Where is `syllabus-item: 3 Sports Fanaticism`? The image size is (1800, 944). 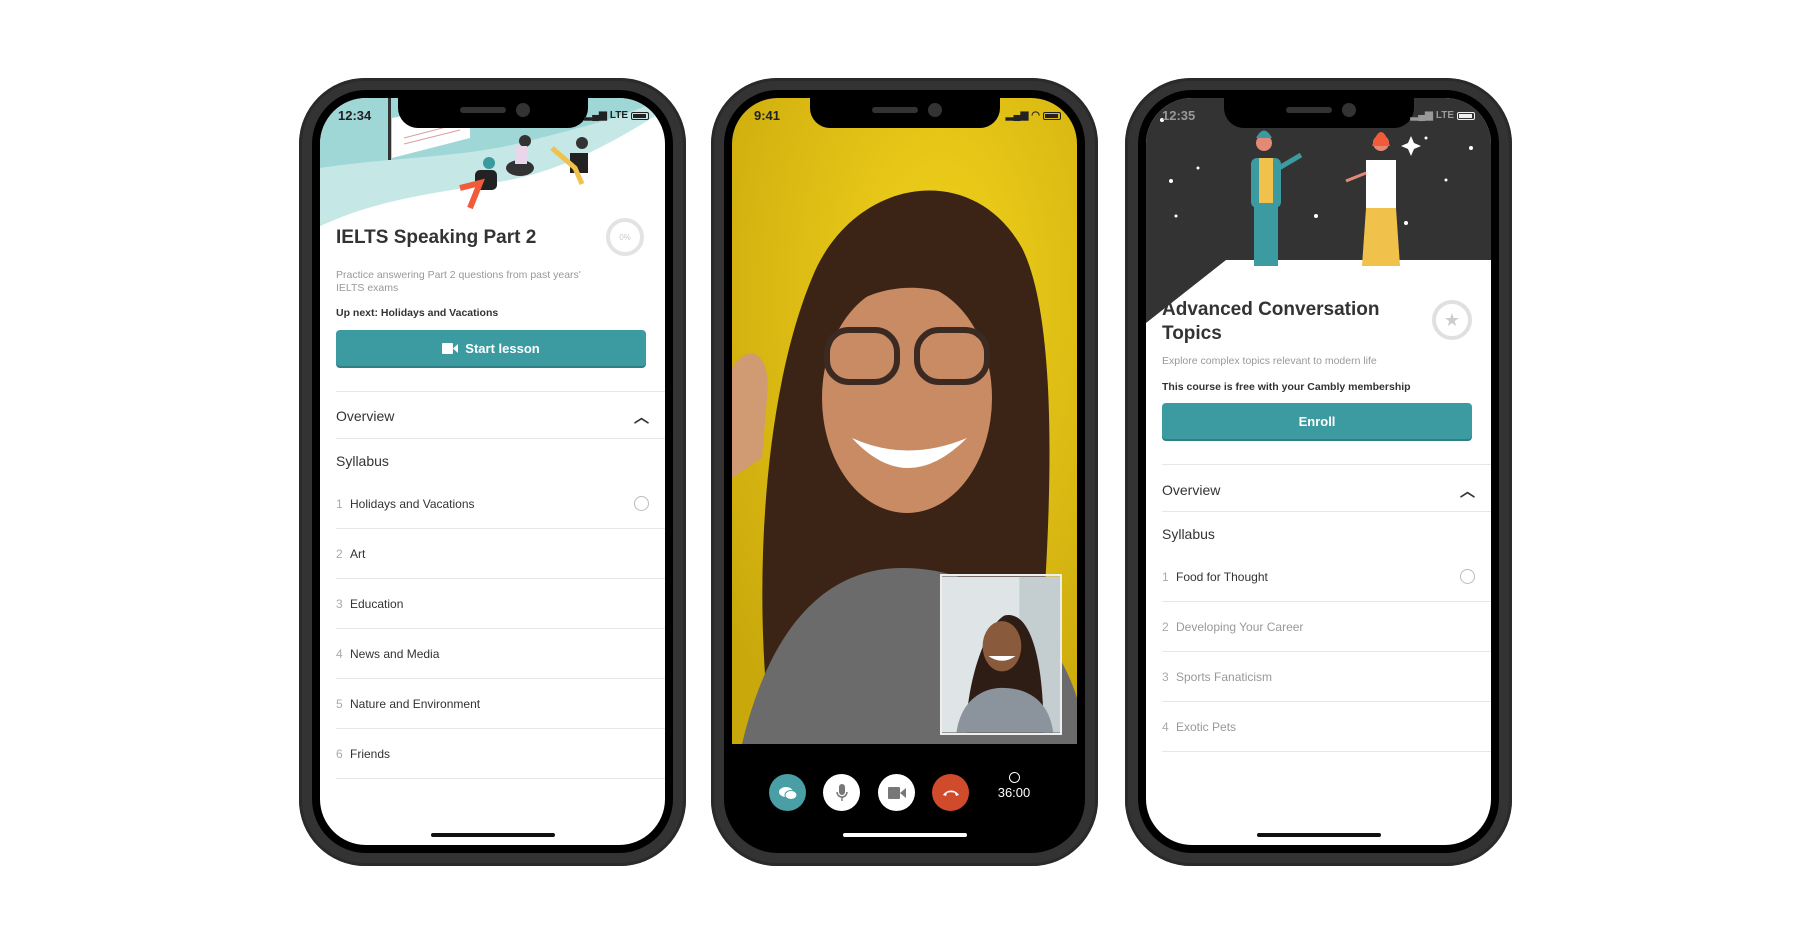 syllabus-item: 3 Sports Fanaticism is located at coordinates (1326, 677).